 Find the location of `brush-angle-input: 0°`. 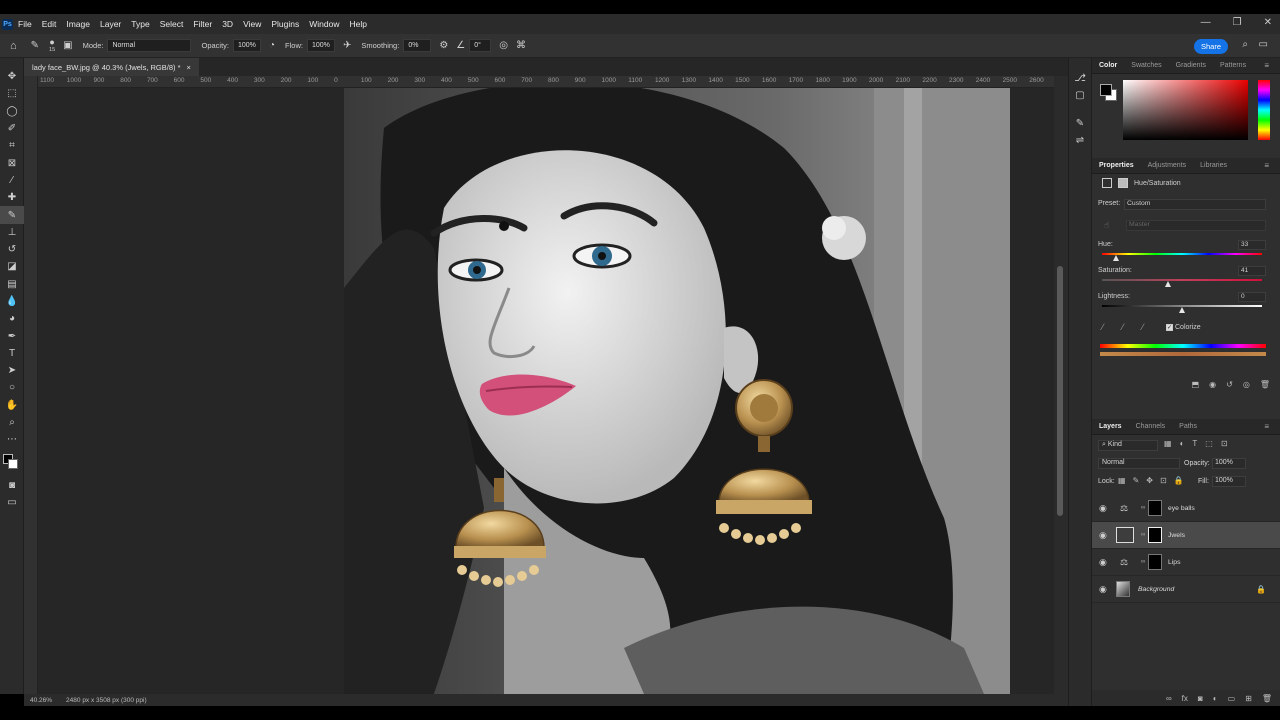

brush-angle-input: 0° is located at coordinates (480, 45).